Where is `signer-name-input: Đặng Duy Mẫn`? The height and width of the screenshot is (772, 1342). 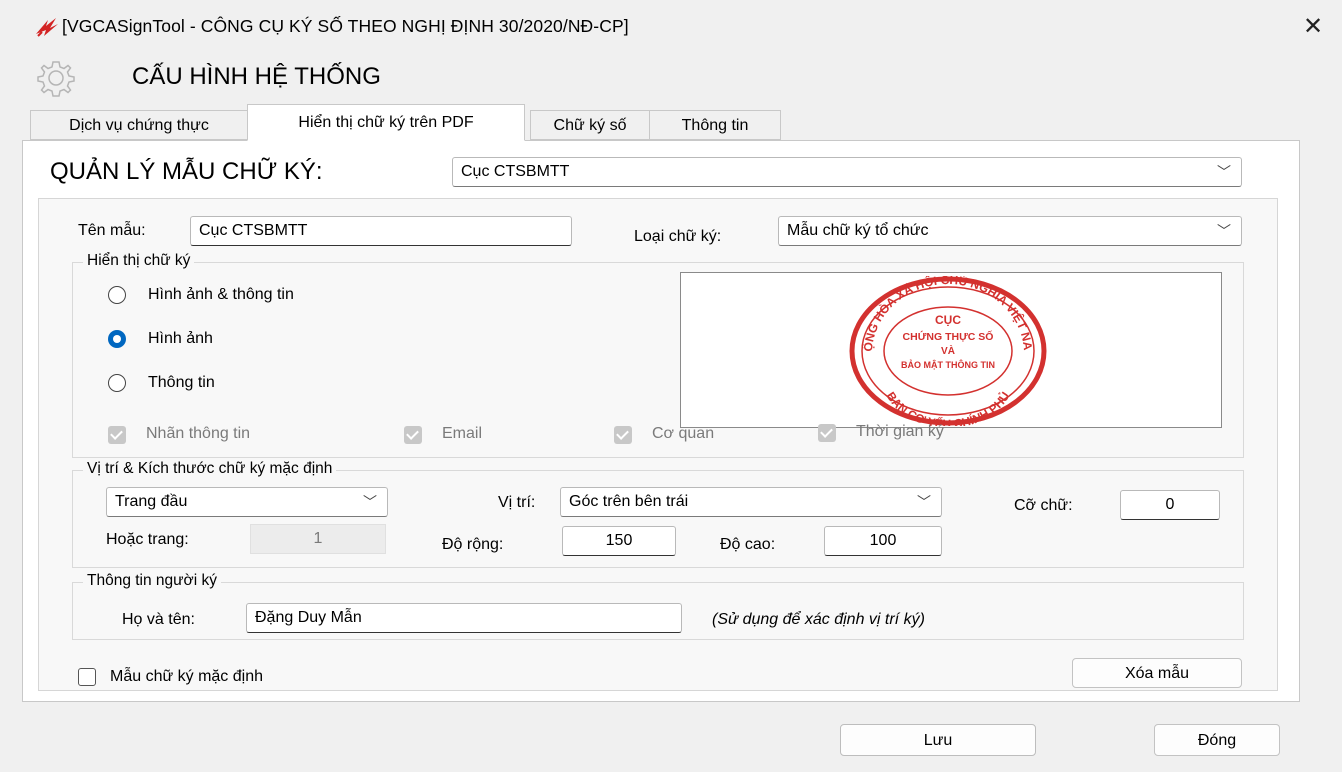 signer-name-input: Đặng Duy Mẫn is located at coordinates (464, 618).